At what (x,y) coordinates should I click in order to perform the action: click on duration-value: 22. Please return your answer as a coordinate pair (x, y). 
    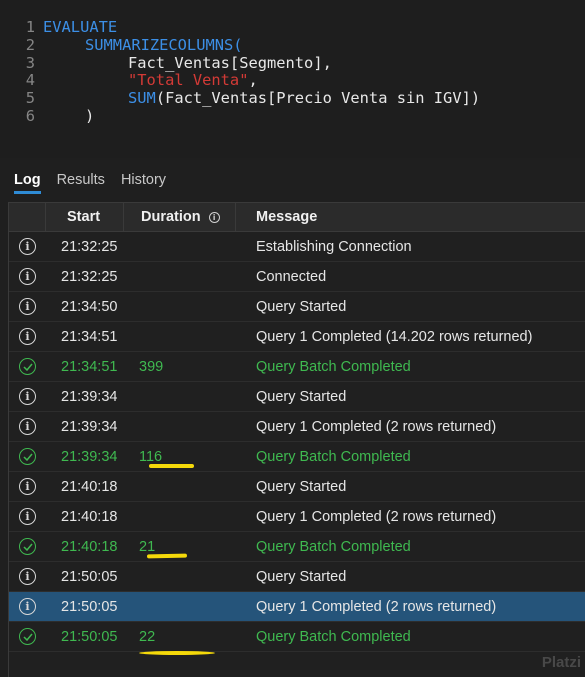
    Looking at the image, I should click on (177, 642).